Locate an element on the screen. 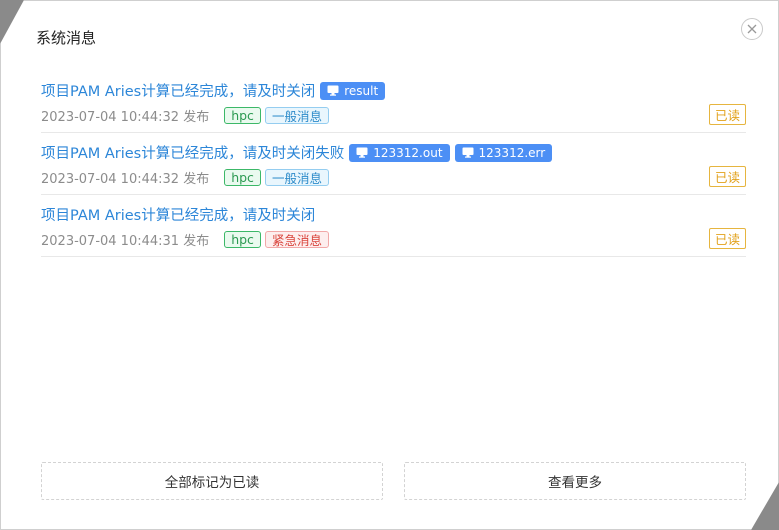 The width and height of the screenshot is (779, 530). file-button: 123312.err is located at coordinates (503, 152).